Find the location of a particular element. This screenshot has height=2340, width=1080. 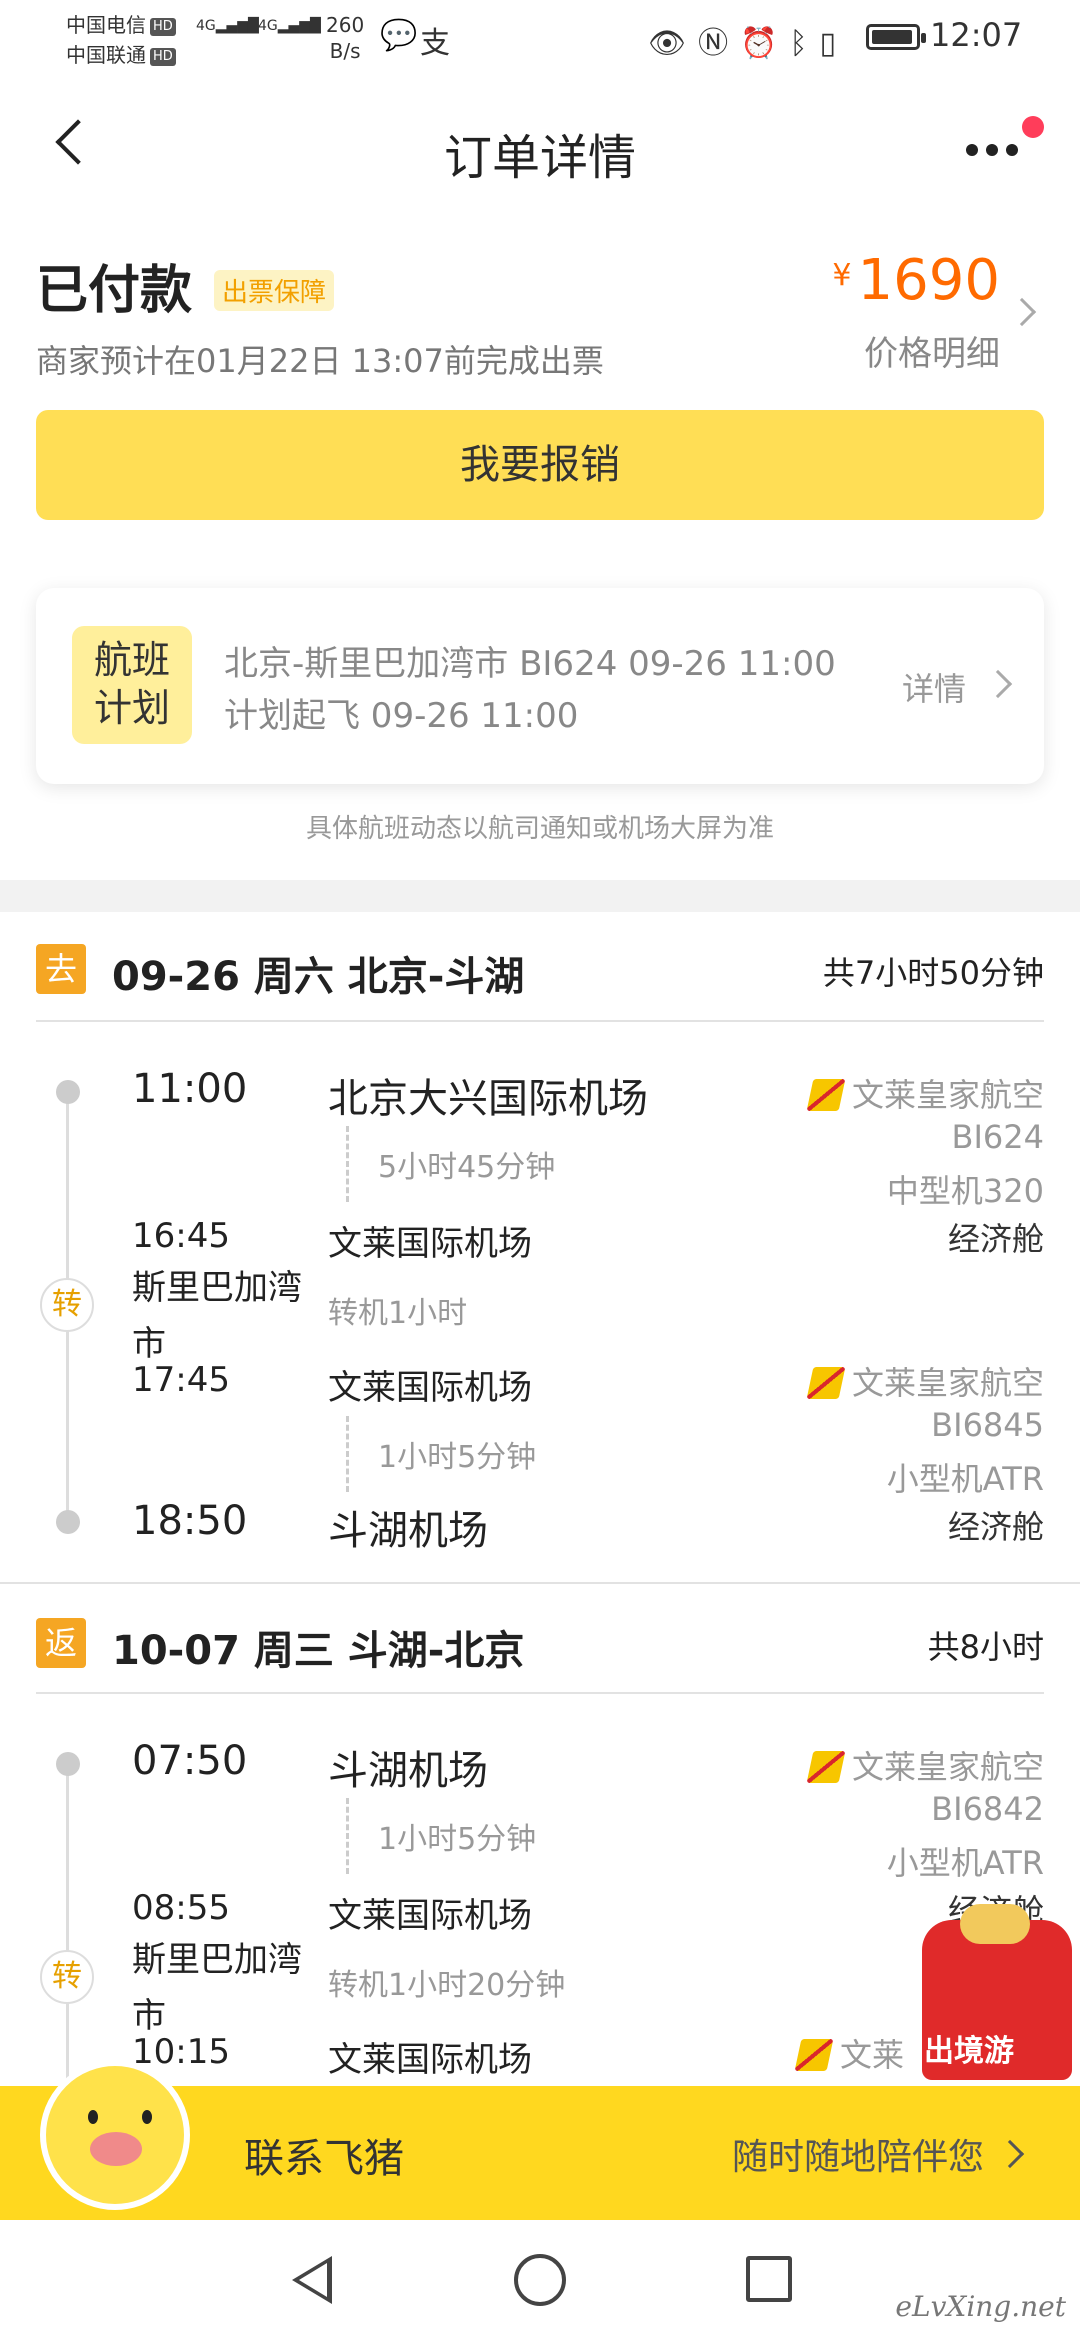

battery-icon is located at coordinates (896, 37).